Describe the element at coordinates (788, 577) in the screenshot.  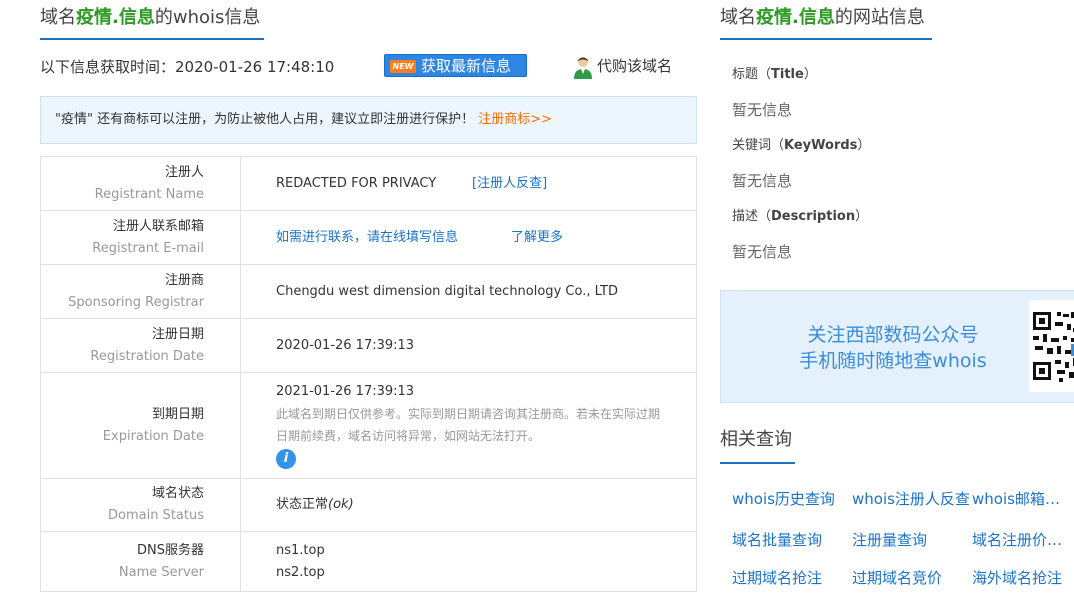
I see `related-link-expired-snatch: 过期域名抢注` at that location.